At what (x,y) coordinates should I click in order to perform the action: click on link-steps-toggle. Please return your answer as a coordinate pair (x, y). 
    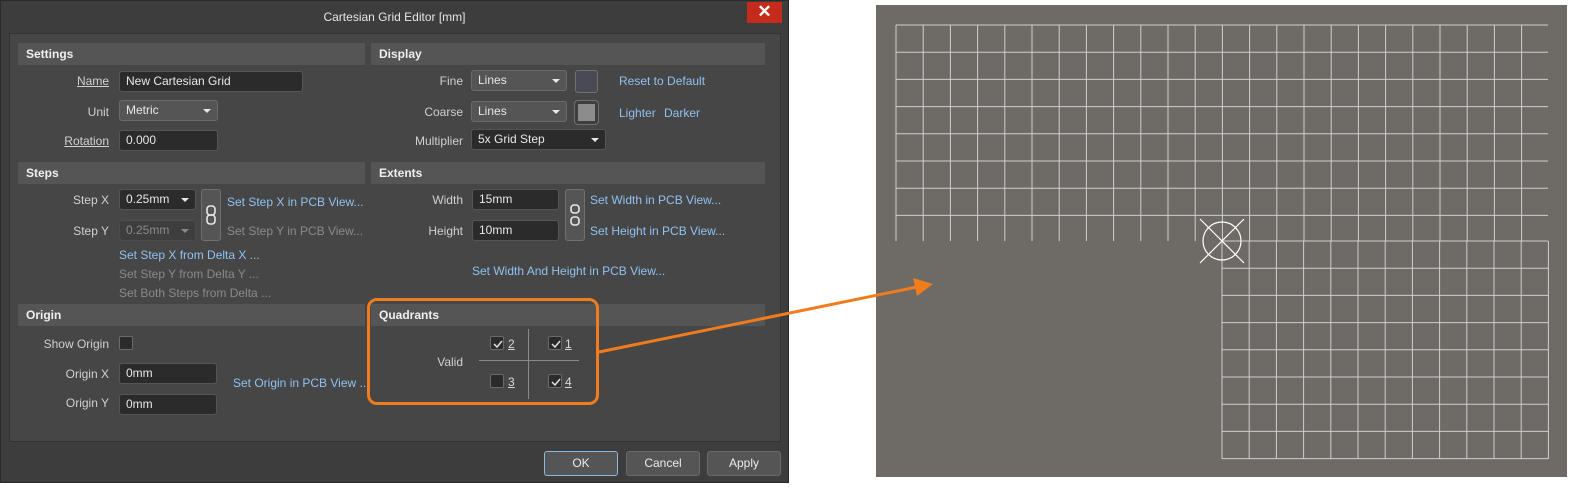
    Looking at the image, I should click on (211, 215).